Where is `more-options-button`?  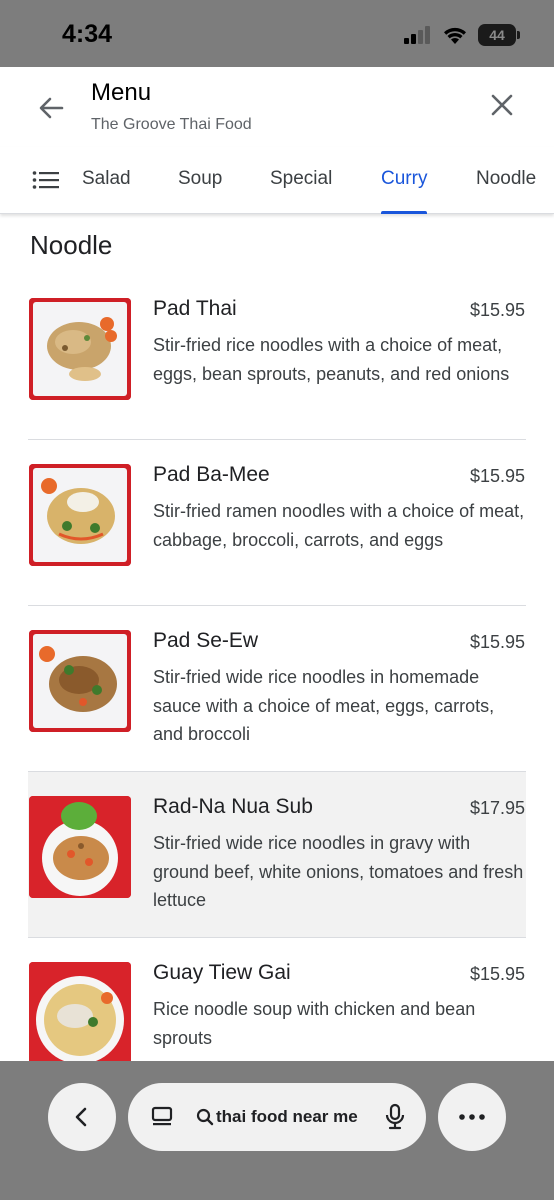
more-options-button is located at coordinates (472, 1117).